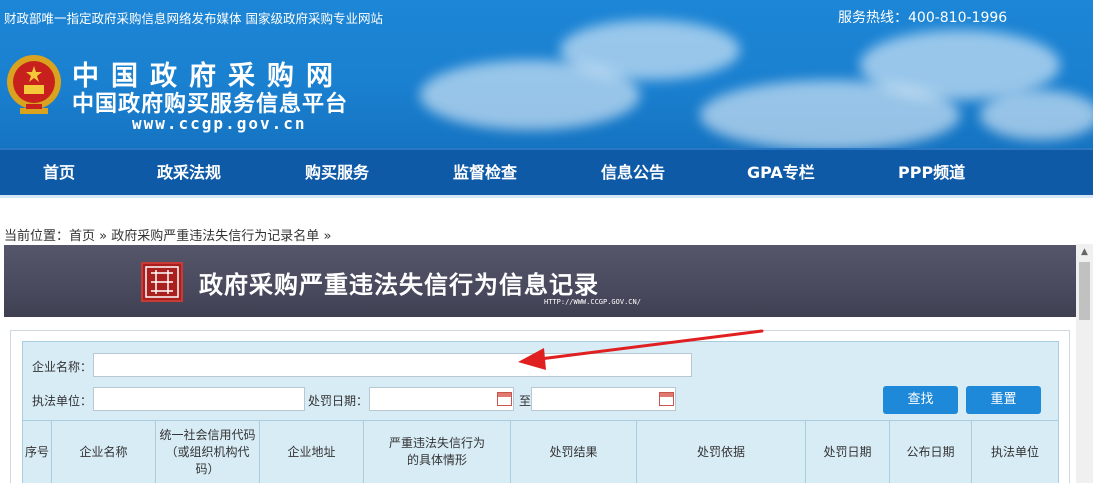 This screenshot has width=1093, height=483. I want to click on header-line: 码）, so click(207, 468).